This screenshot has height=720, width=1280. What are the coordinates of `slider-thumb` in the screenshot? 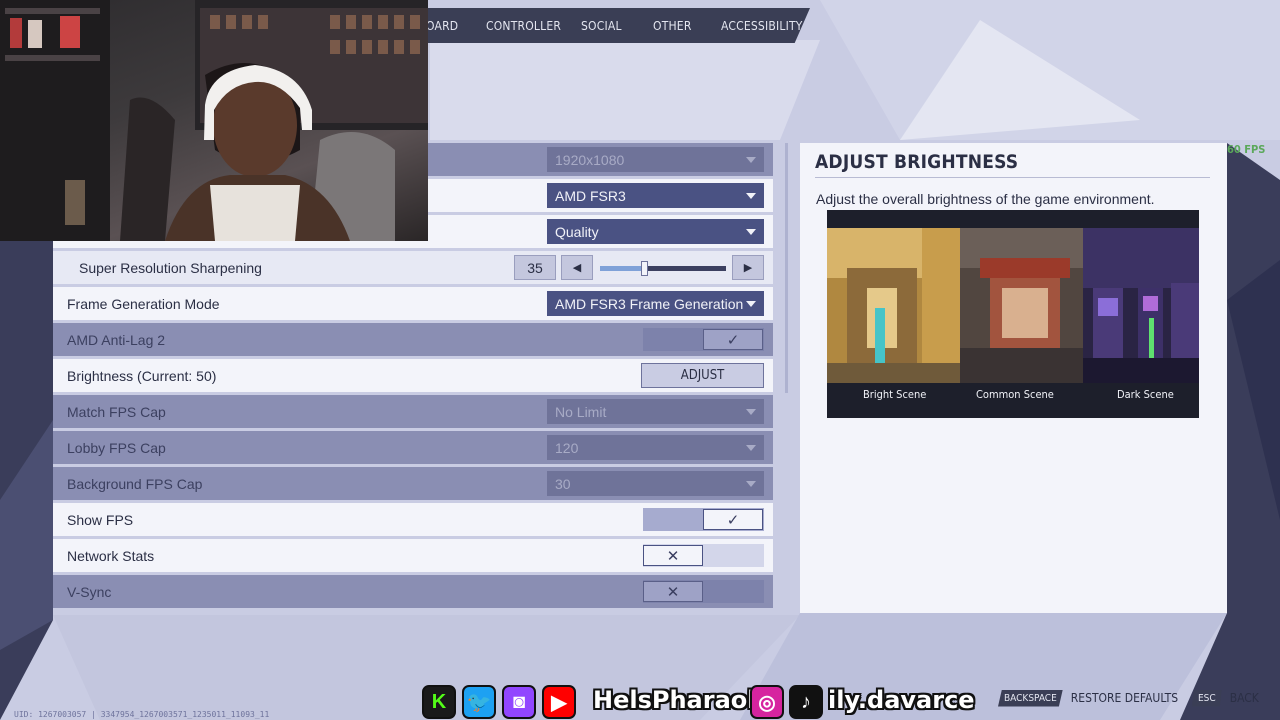 It's located at (645, 268).